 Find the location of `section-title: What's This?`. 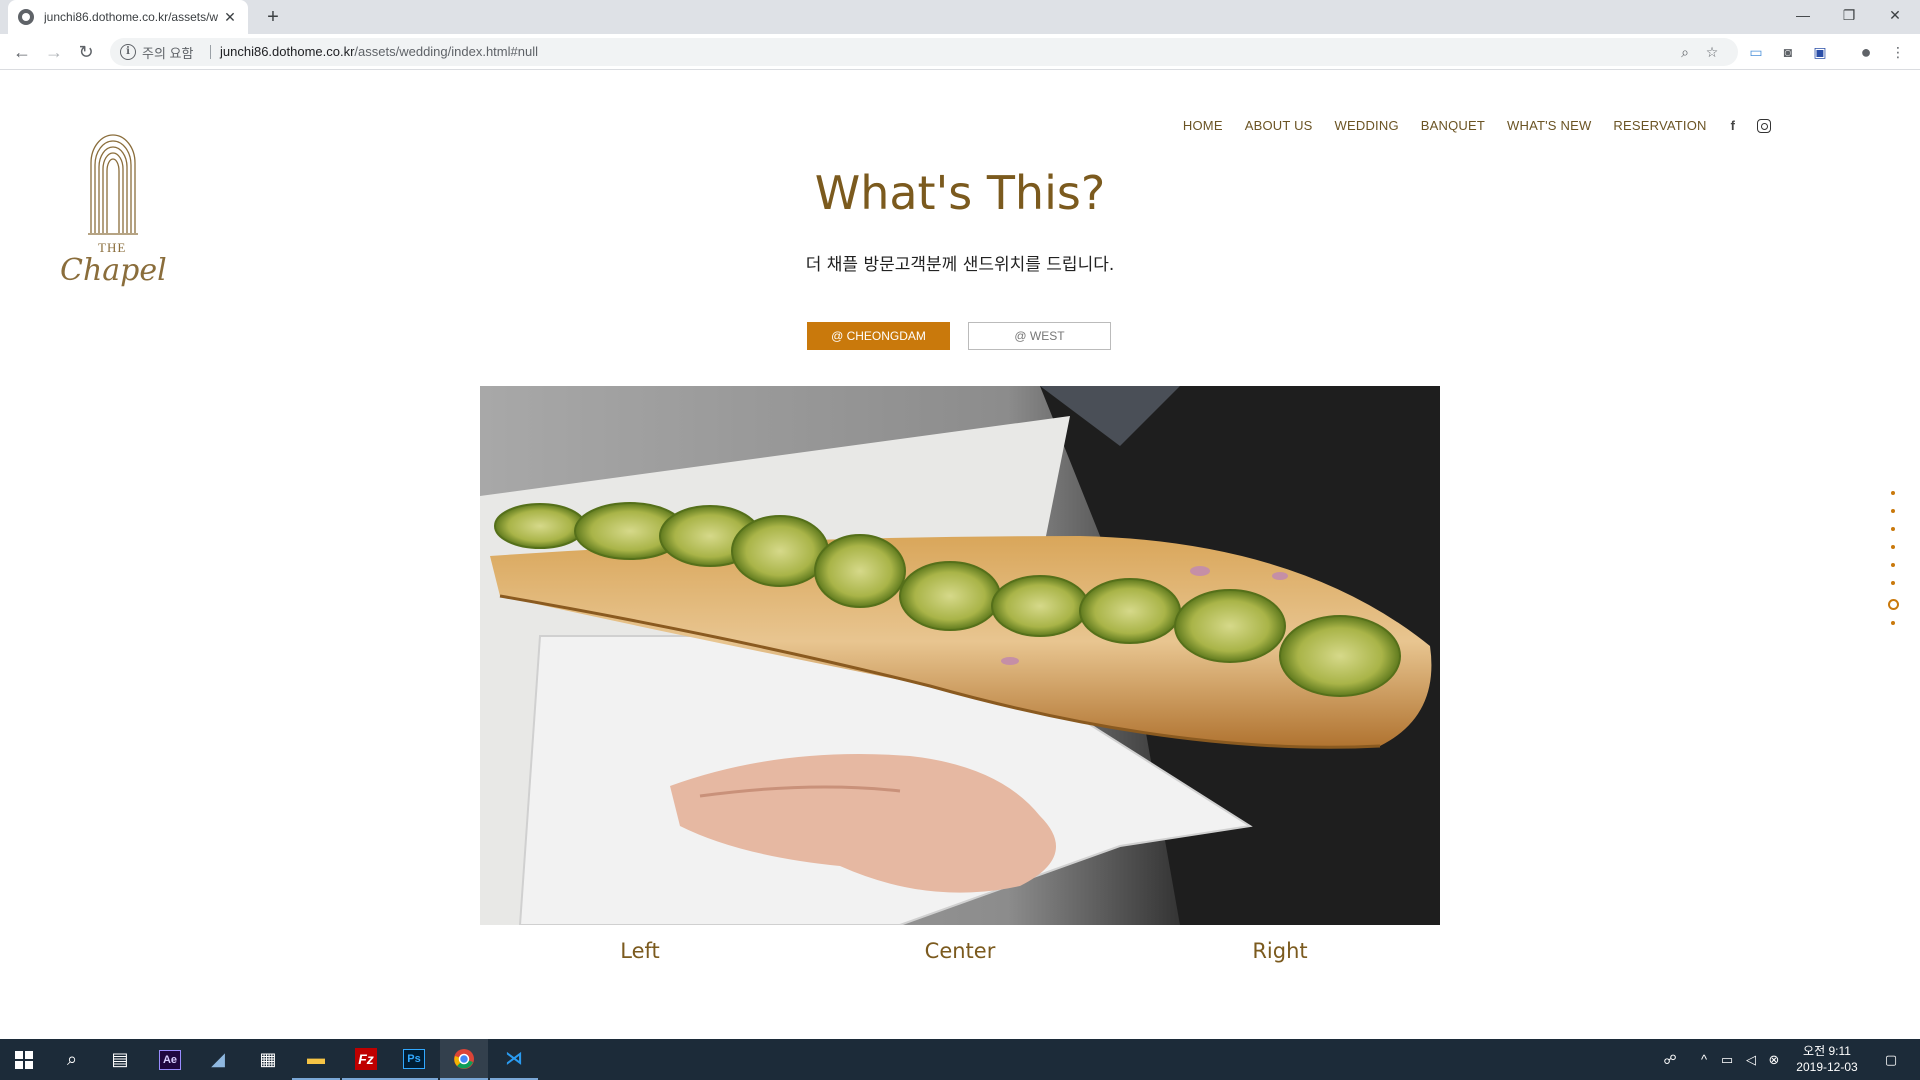

section-title: What's This? is located at coordinates (960, 193).